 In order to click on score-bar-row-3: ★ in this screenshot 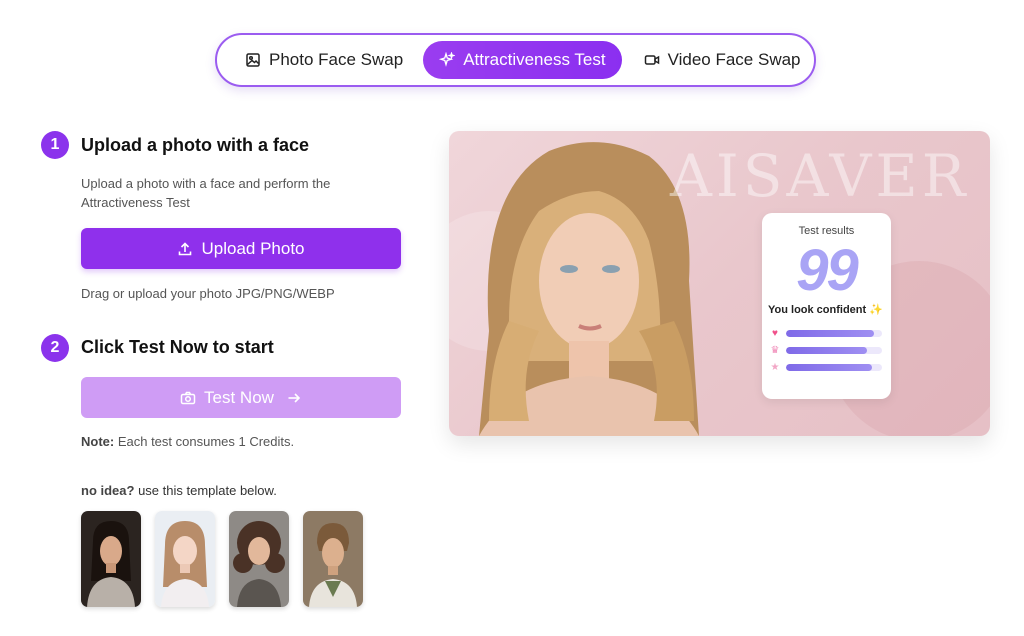, I will do `click(826, 367)`.